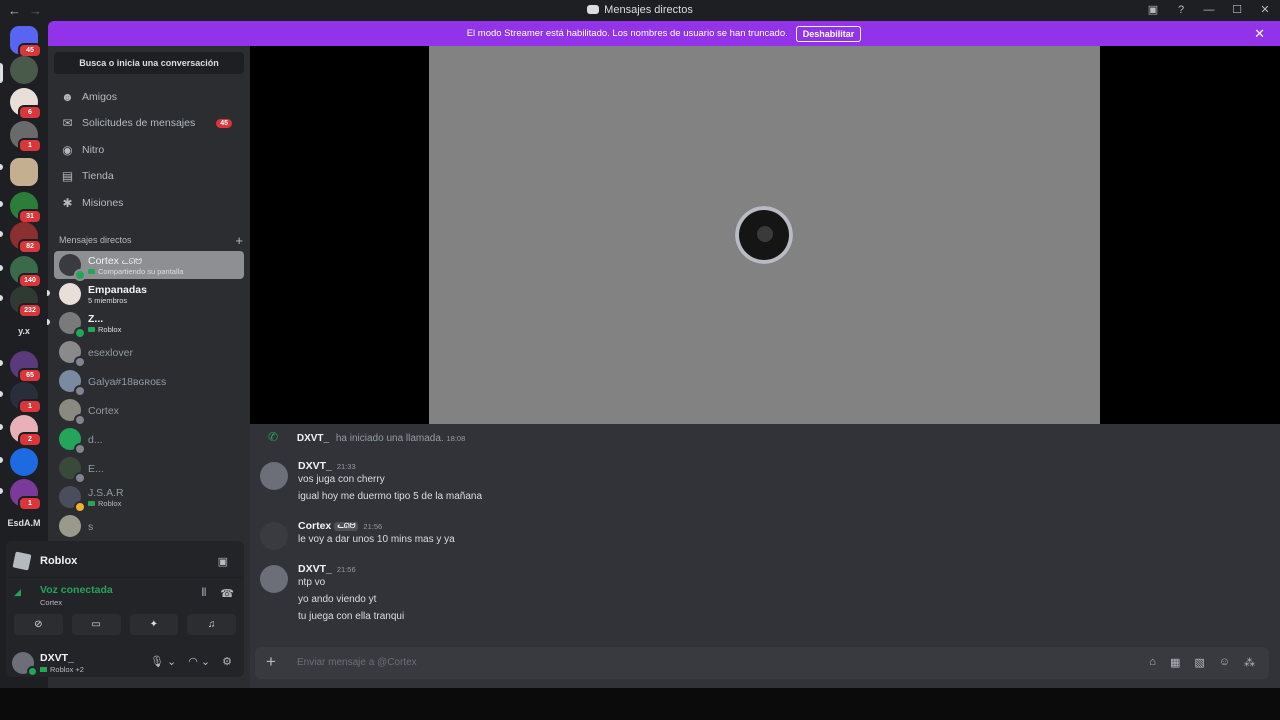 This screenshot has width=1280, height=720. Describe the element at coordinates (1249, 662) in the screenshot. I see `apps-icon: ⁂` at that location.